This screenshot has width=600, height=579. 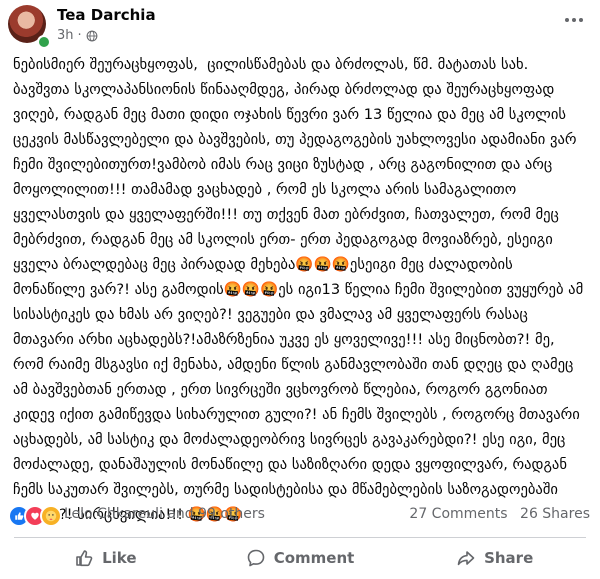 I want to click on comment-button: Comment, so click(x=300, y=558).